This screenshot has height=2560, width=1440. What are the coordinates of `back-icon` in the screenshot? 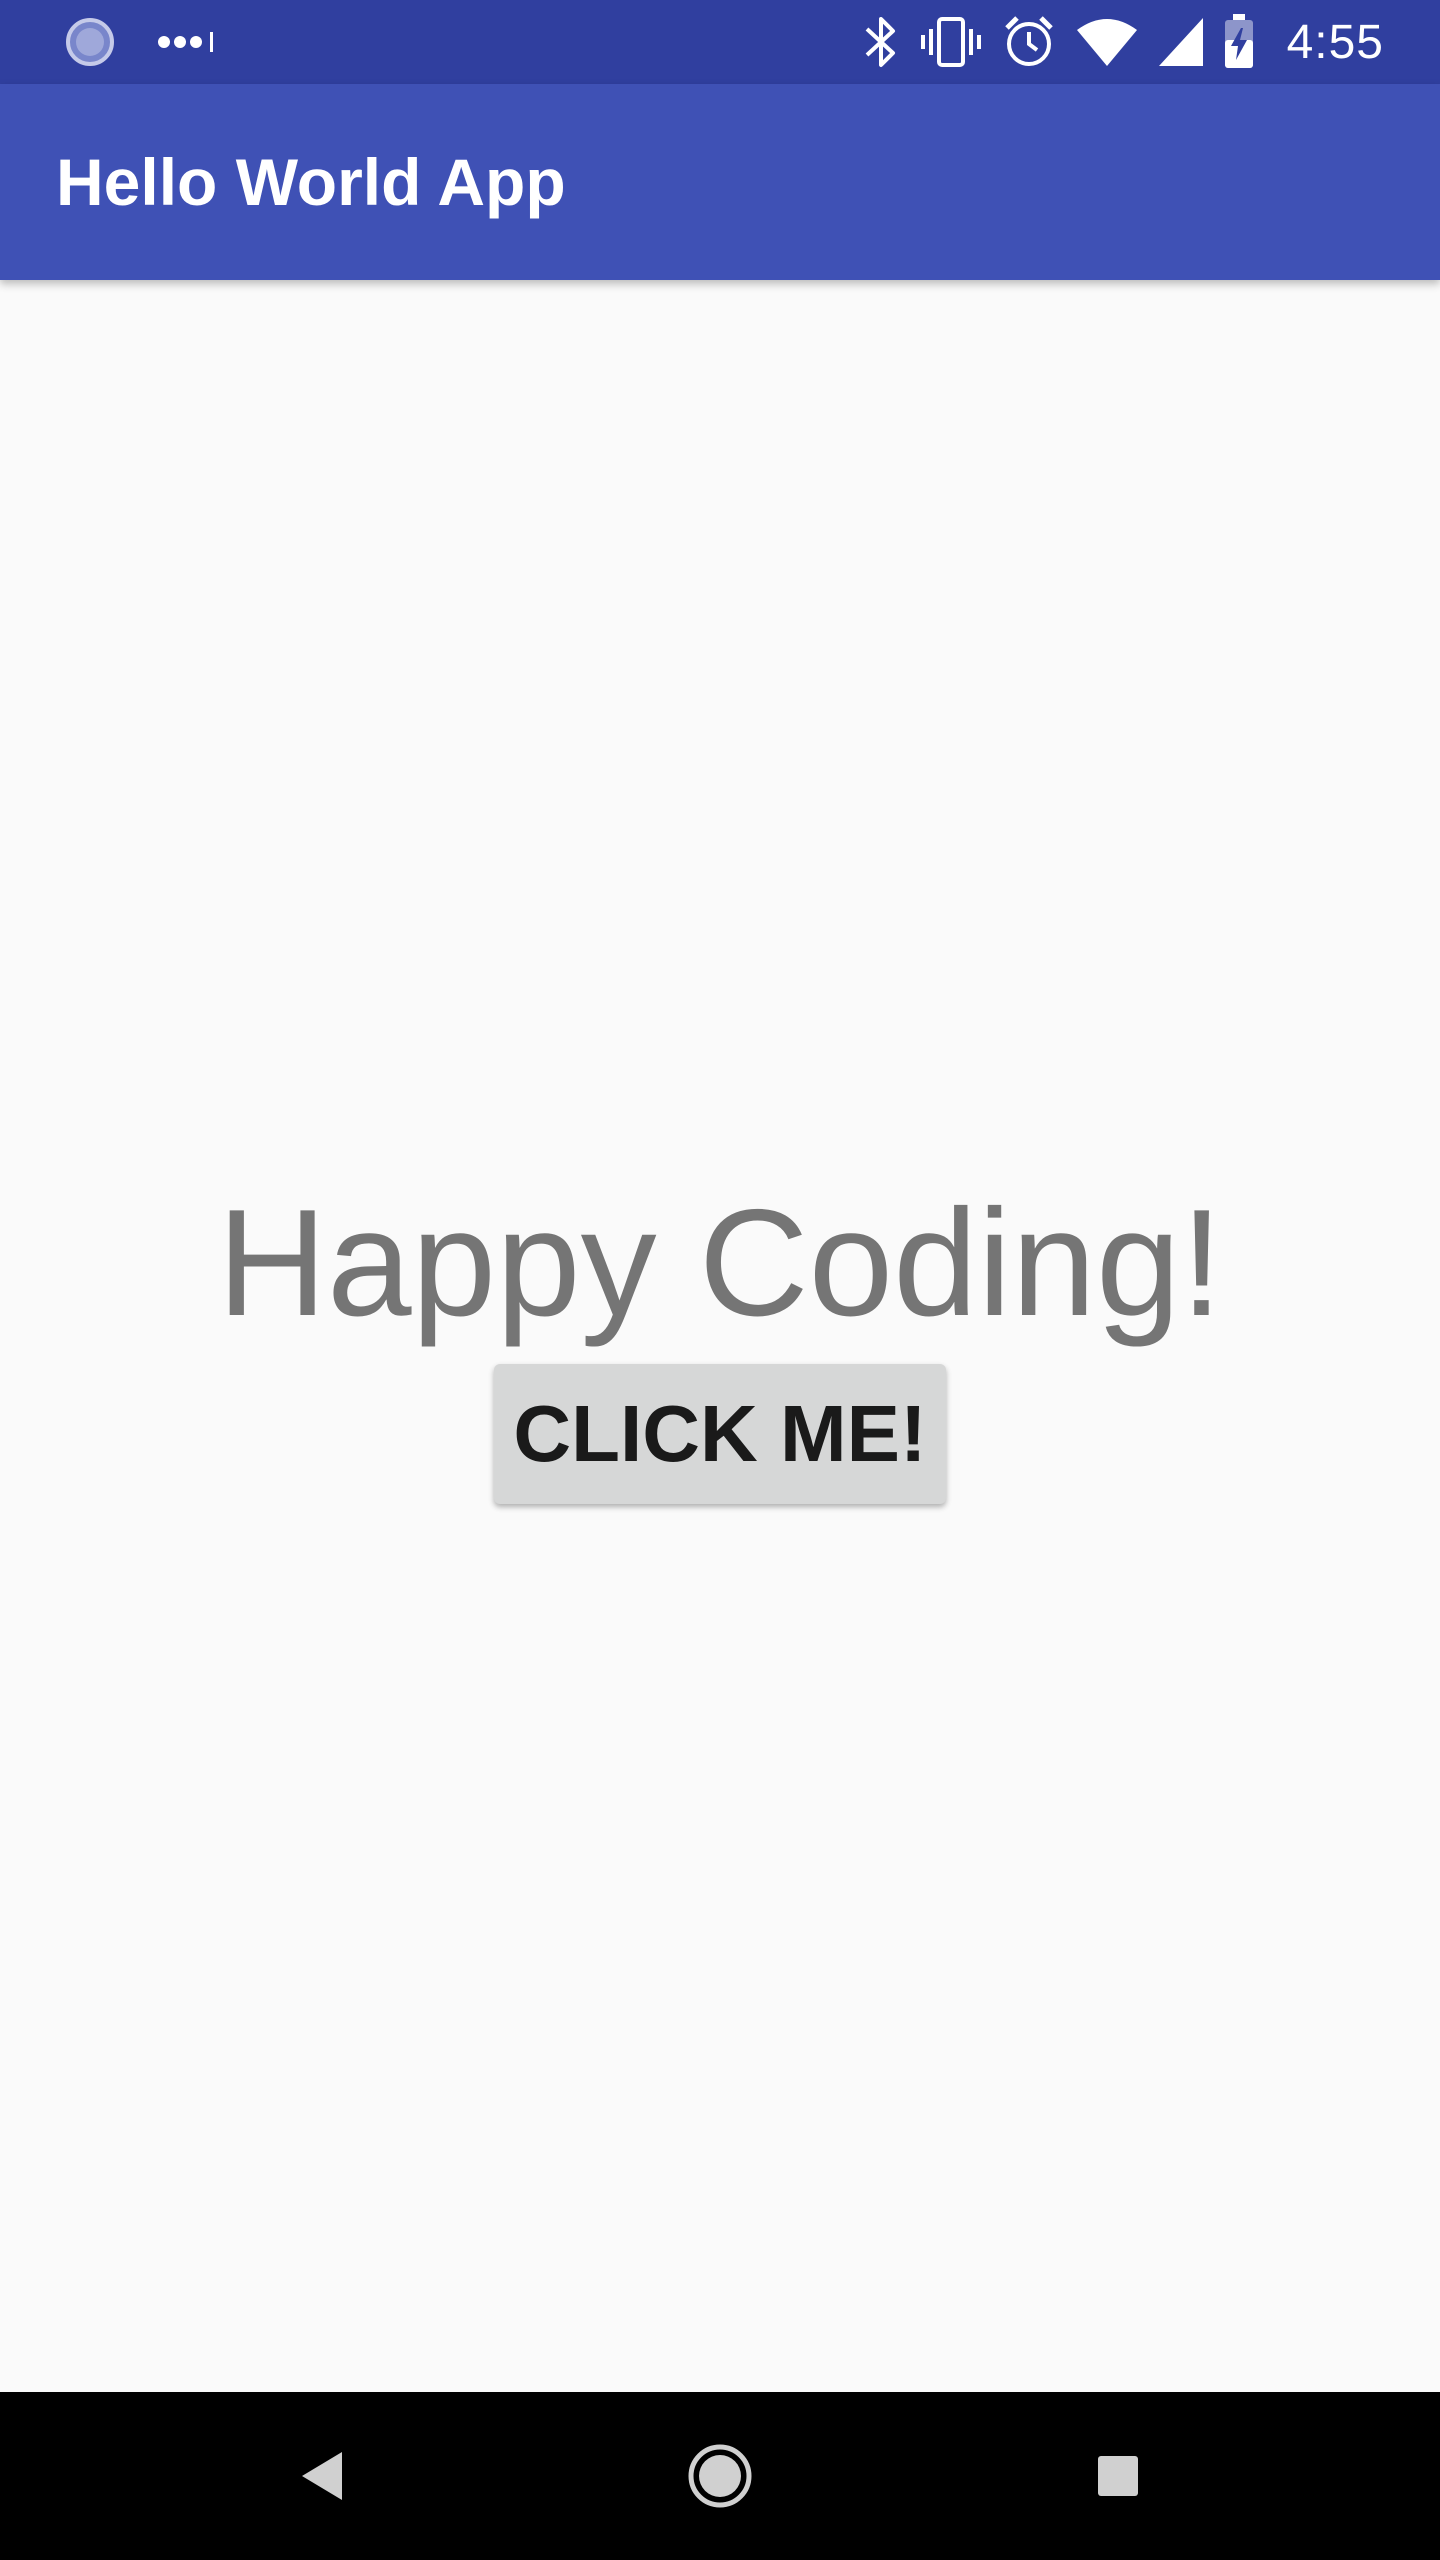 It's located at (322, 2476).